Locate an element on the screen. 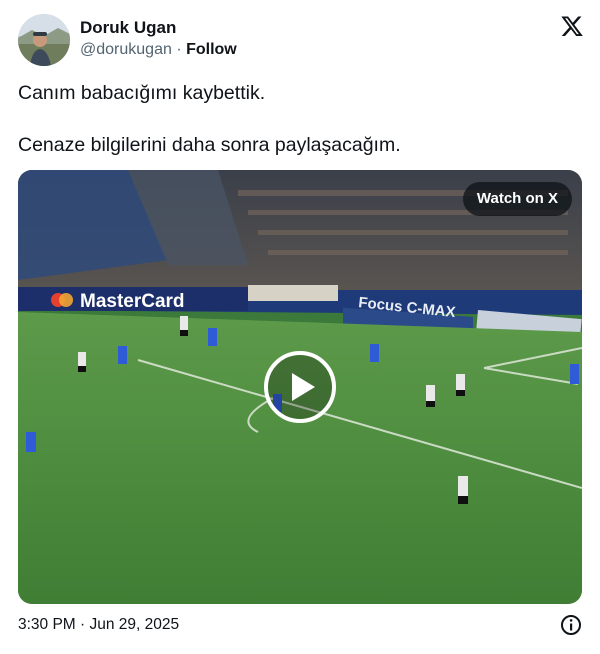 The image size is (600, 654). tweet-line-1: Canım babacığımı kaybettik. is located at coordinates (142, 93).